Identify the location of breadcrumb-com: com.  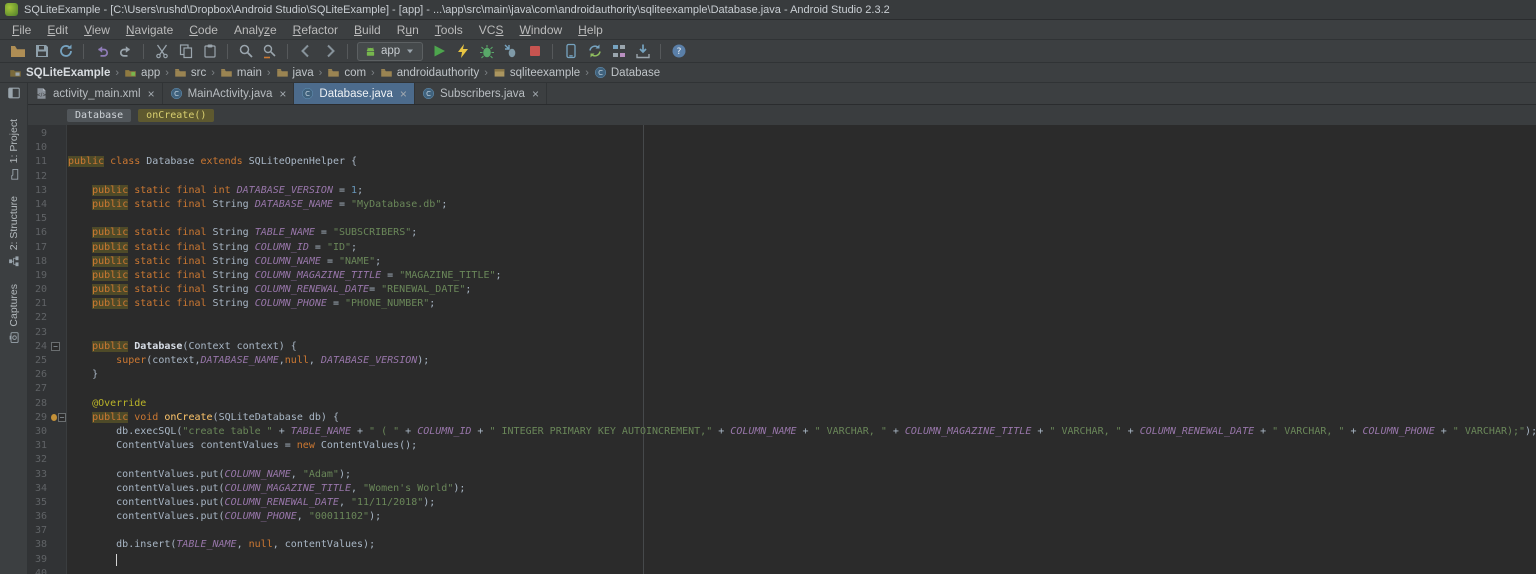
(346, 72).